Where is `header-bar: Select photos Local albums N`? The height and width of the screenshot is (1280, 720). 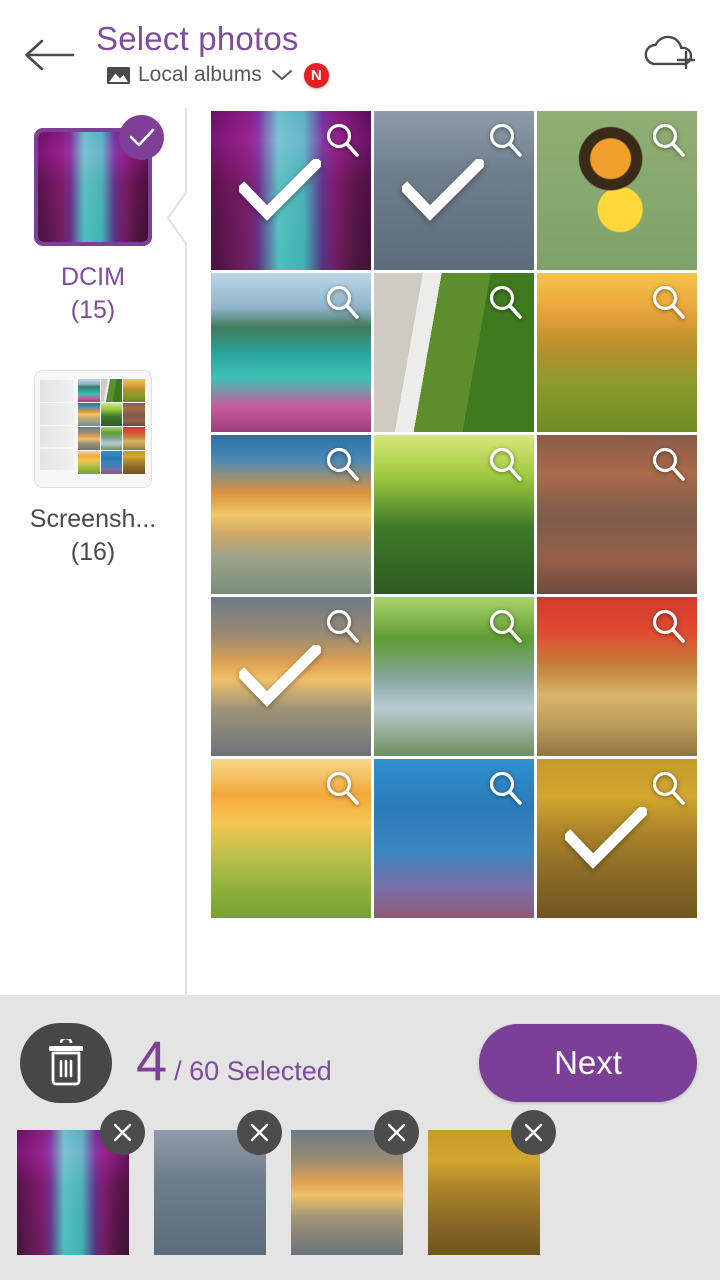 header-bar: Select photos Local albums N is located at coordinates (360, 54).